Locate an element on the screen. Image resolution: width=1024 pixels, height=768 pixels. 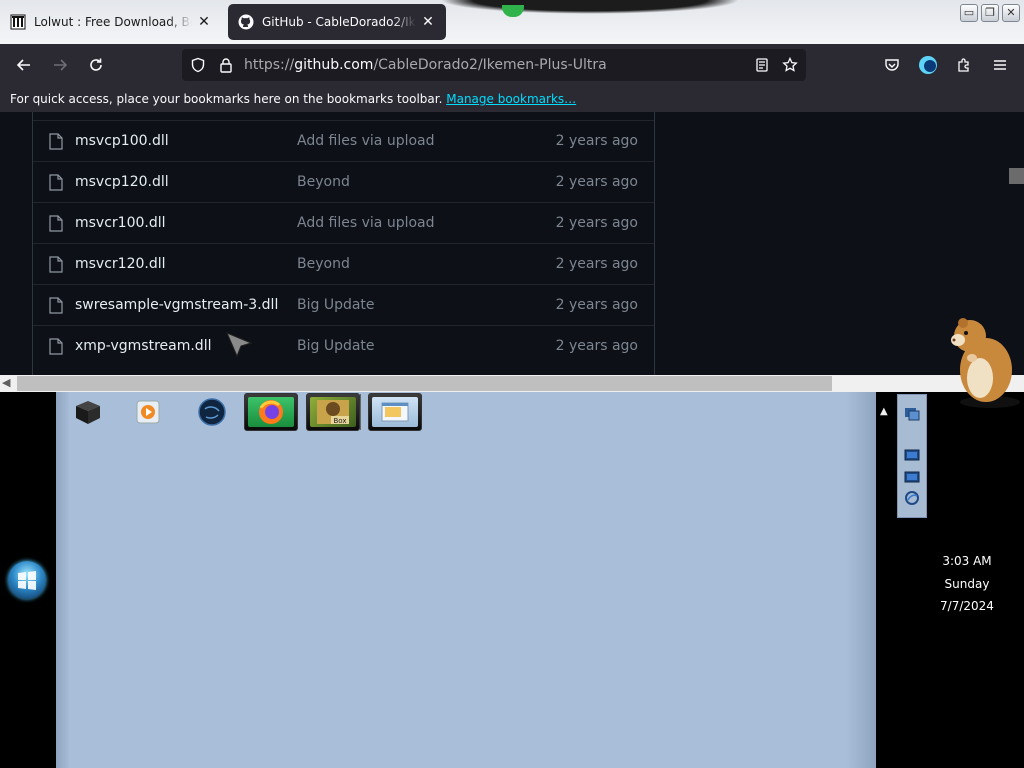
hamster-mascot-icon is located at coordinates (985, 363).